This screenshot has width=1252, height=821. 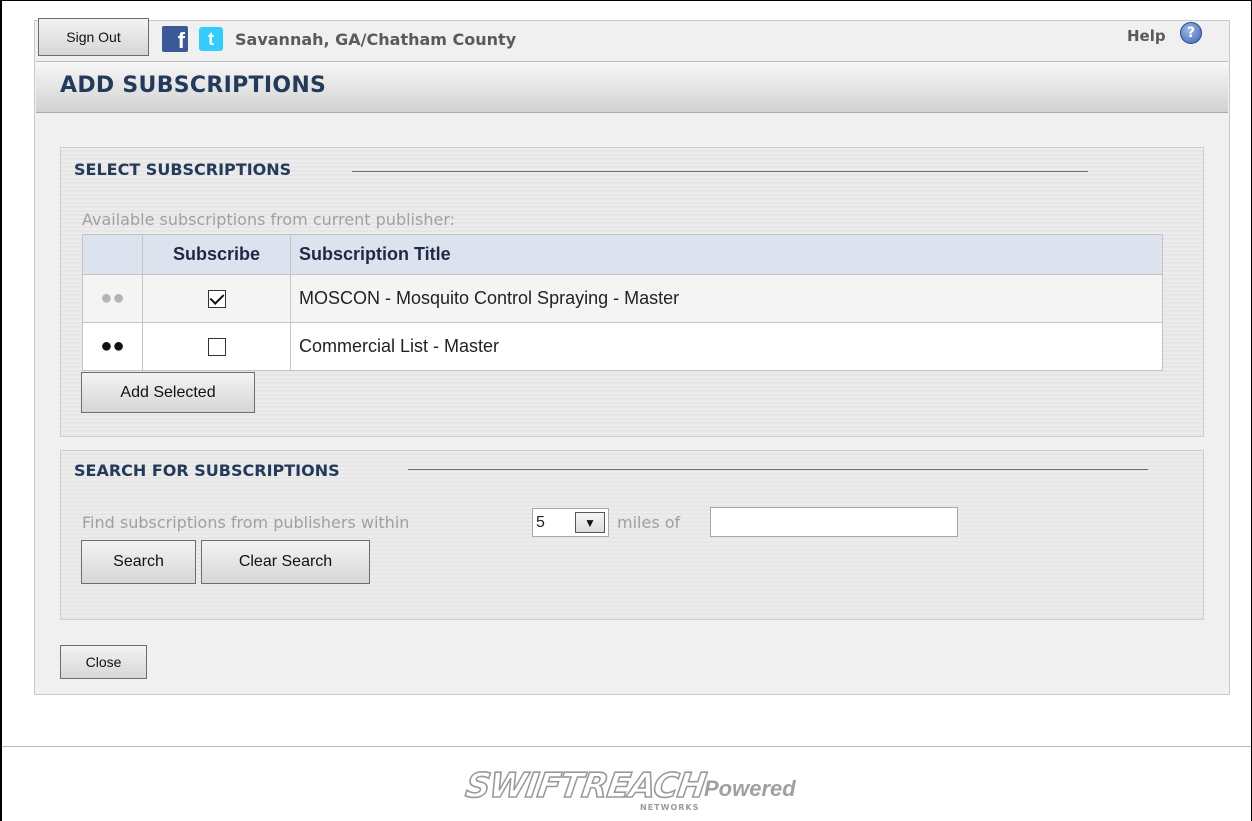 I want to click on clear-search-button: Clear Search, so click(x=285, y=562).